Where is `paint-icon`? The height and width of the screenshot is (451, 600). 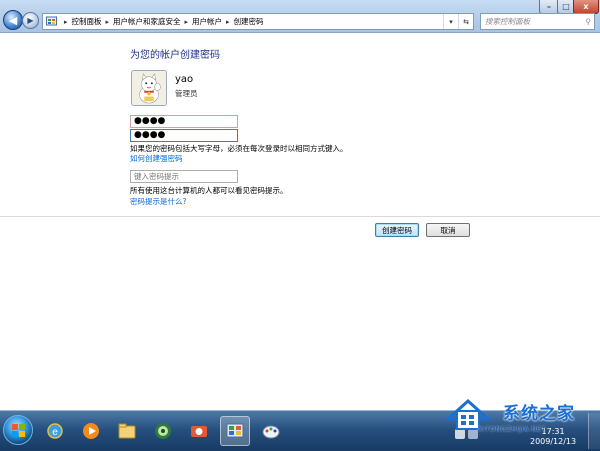
paint-icon is located at coordinates (271, 432).